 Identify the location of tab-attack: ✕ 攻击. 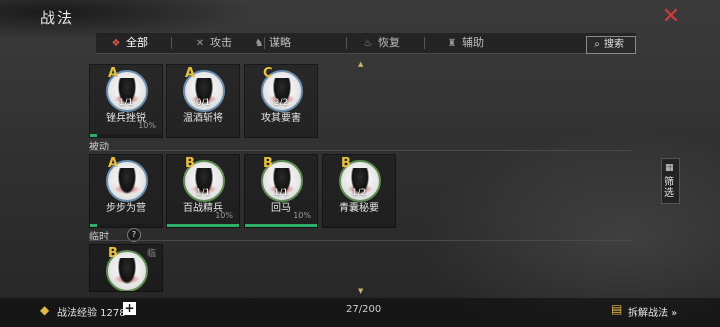
(213, 43).